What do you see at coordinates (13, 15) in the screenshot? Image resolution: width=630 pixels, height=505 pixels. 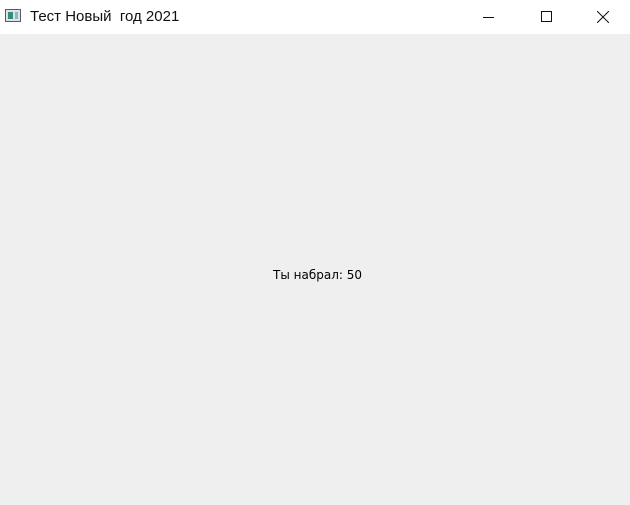 I see `app-window-icon` at bounding box center [13, 15].